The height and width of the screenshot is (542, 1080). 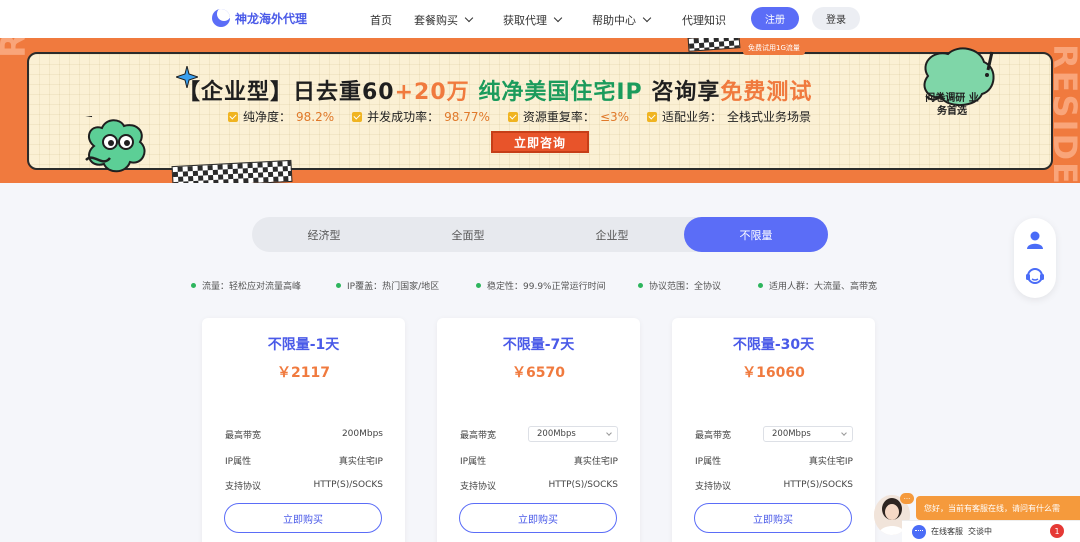 I want to click on nav-item-label: 获取代理, so click(x=525, y=20).